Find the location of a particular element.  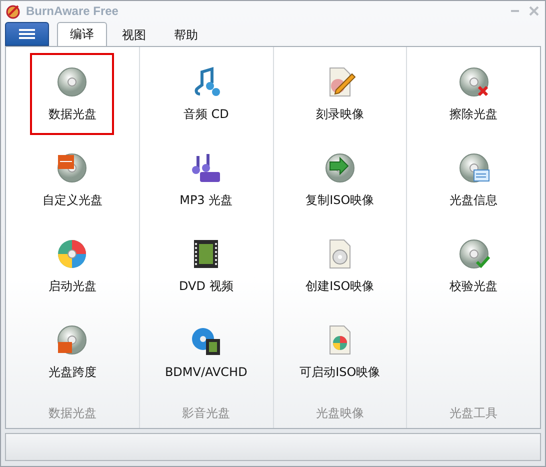

ribbon-button: 光盘信息 is located at coordinates (474, 180).